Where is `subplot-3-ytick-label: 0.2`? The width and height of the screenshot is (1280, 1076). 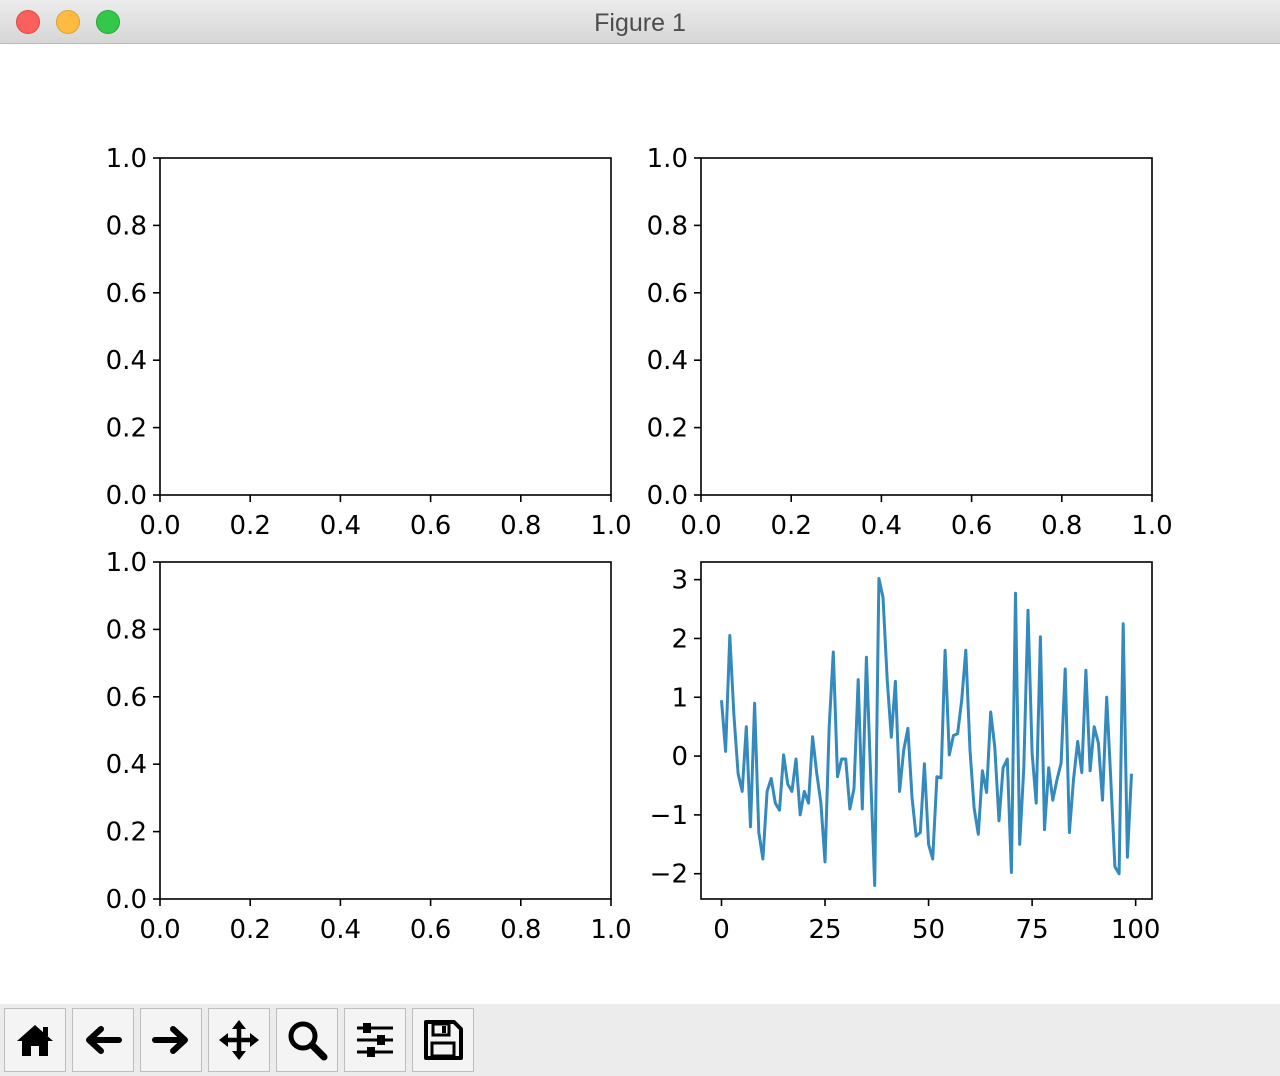
subplot-3-ytick-label: 0.2 is located at coordinates (126, 833).